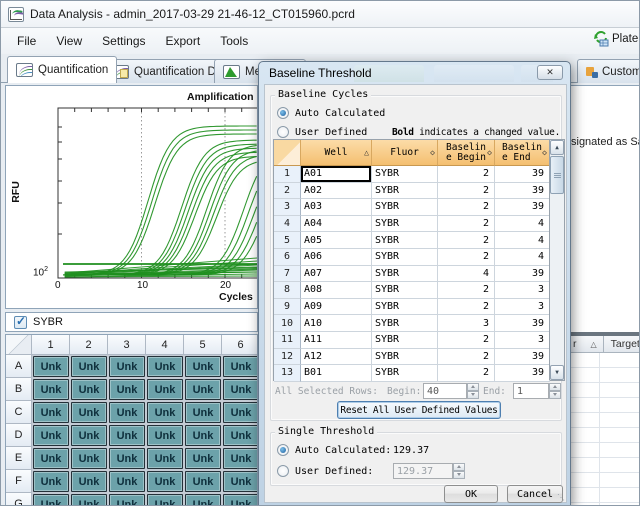 The height and width of the screenshot is (506, 640). I want to click on row-number-cell: 9, so click(287, 307).